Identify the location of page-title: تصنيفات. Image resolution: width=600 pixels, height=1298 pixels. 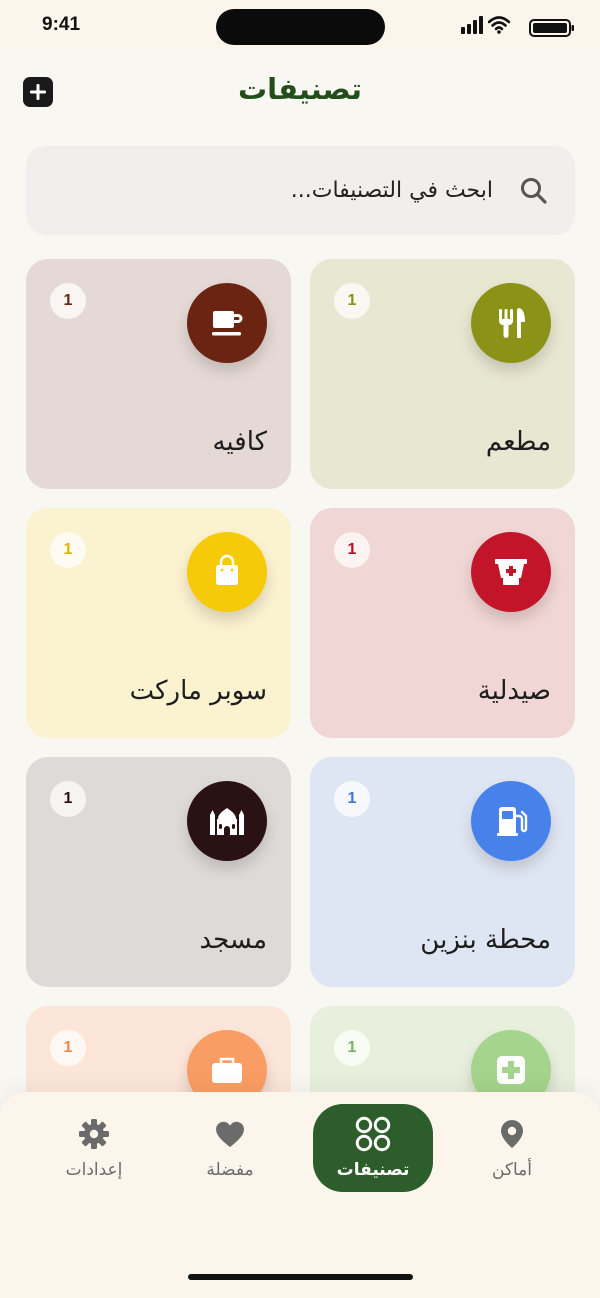
(300, 89).